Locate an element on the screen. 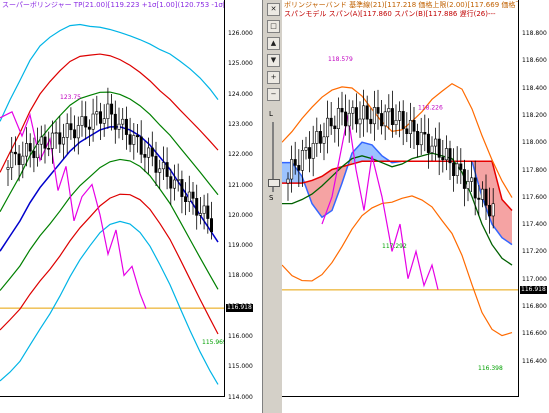  y-tick-label: 124.000 is located at coordinates (240, 94).